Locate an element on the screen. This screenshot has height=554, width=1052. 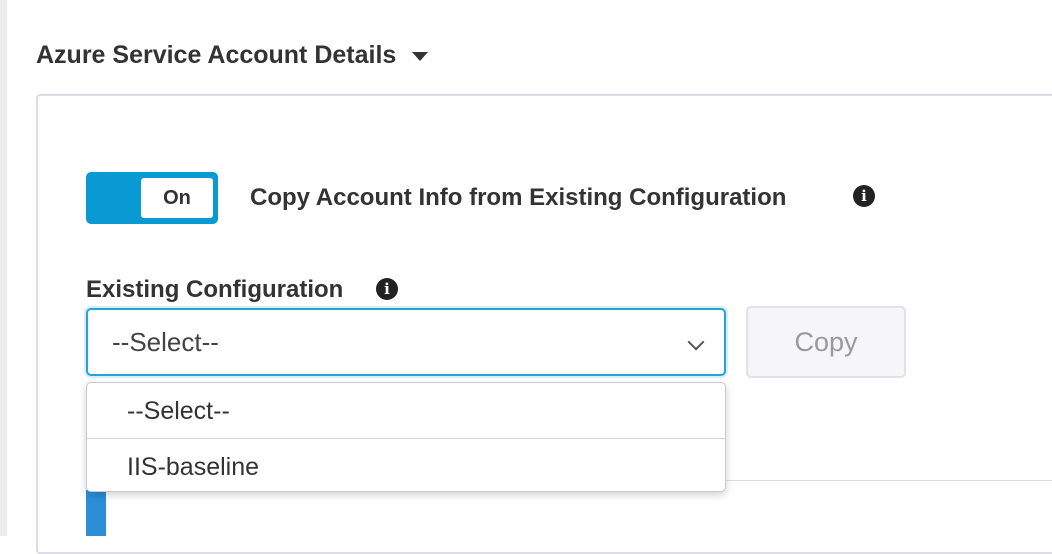
copy-account-toggle: On is located at coordinates (152, 198).